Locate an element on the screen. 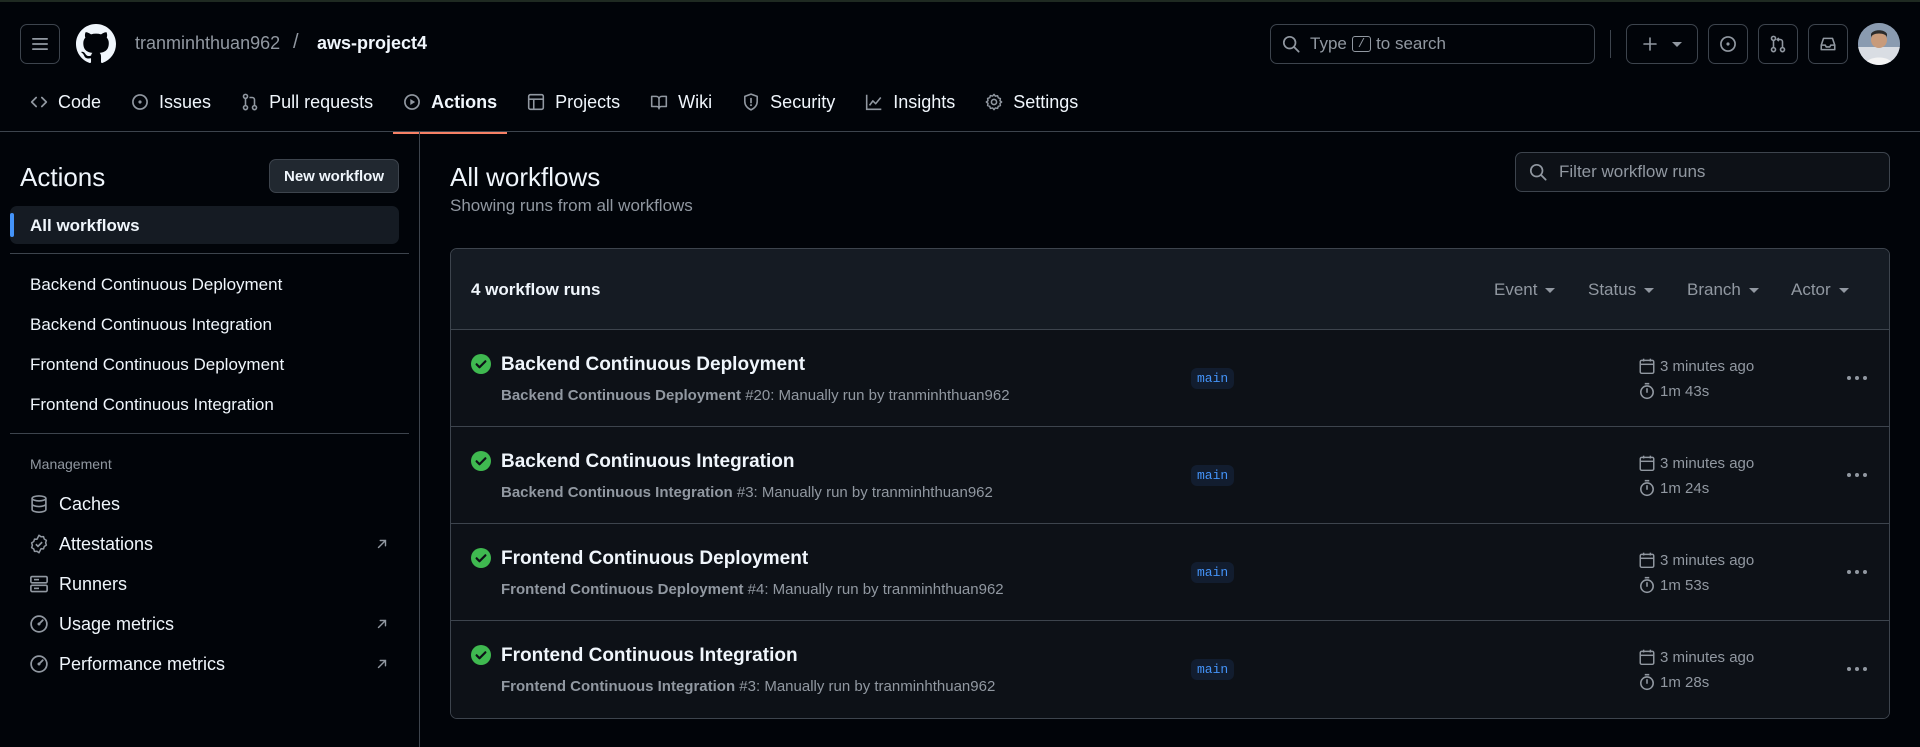 This screenshot has height=747, width=1920. sidebar-item-caches: Caches is located at coordinates (209, 504).